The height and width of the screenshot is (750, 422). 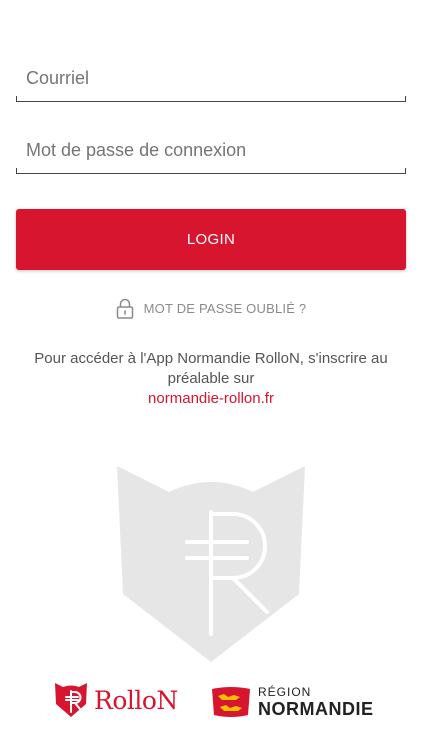 I want to click on email-field, so click(x=211, y=78).